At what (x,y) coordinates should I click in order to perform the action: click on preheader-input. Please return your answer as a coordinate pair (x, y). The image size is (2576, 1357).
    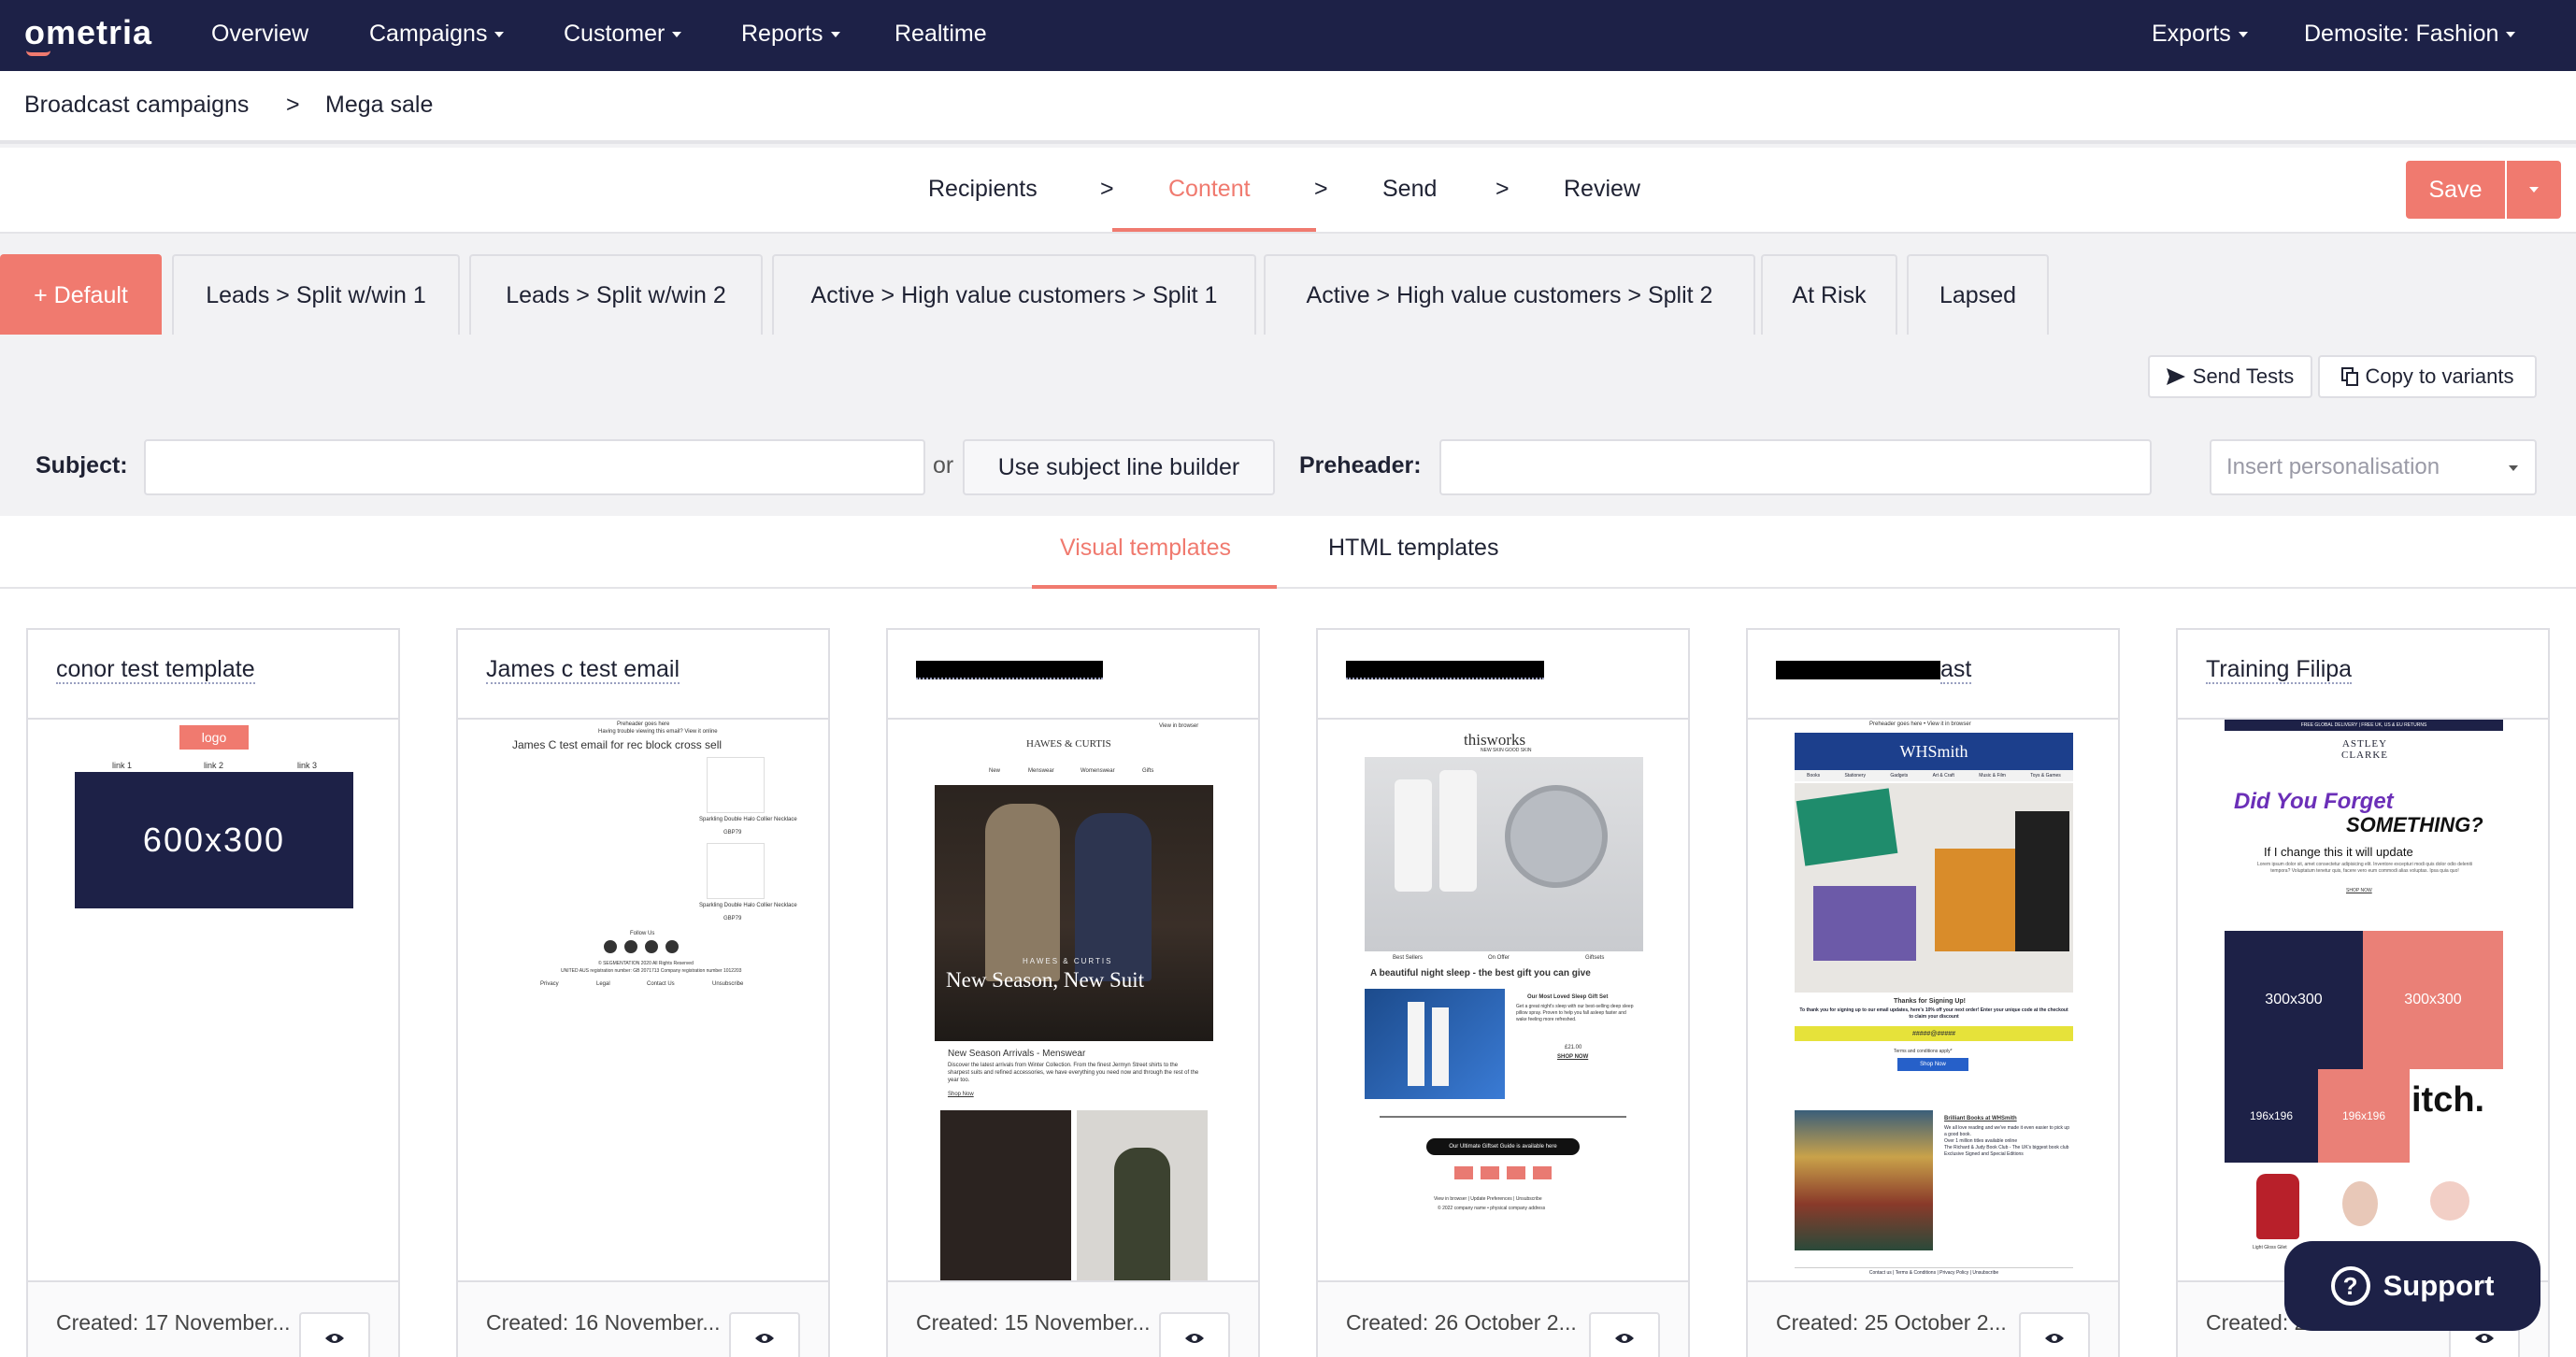
    Looking at the image, I should click on (1795, 467).